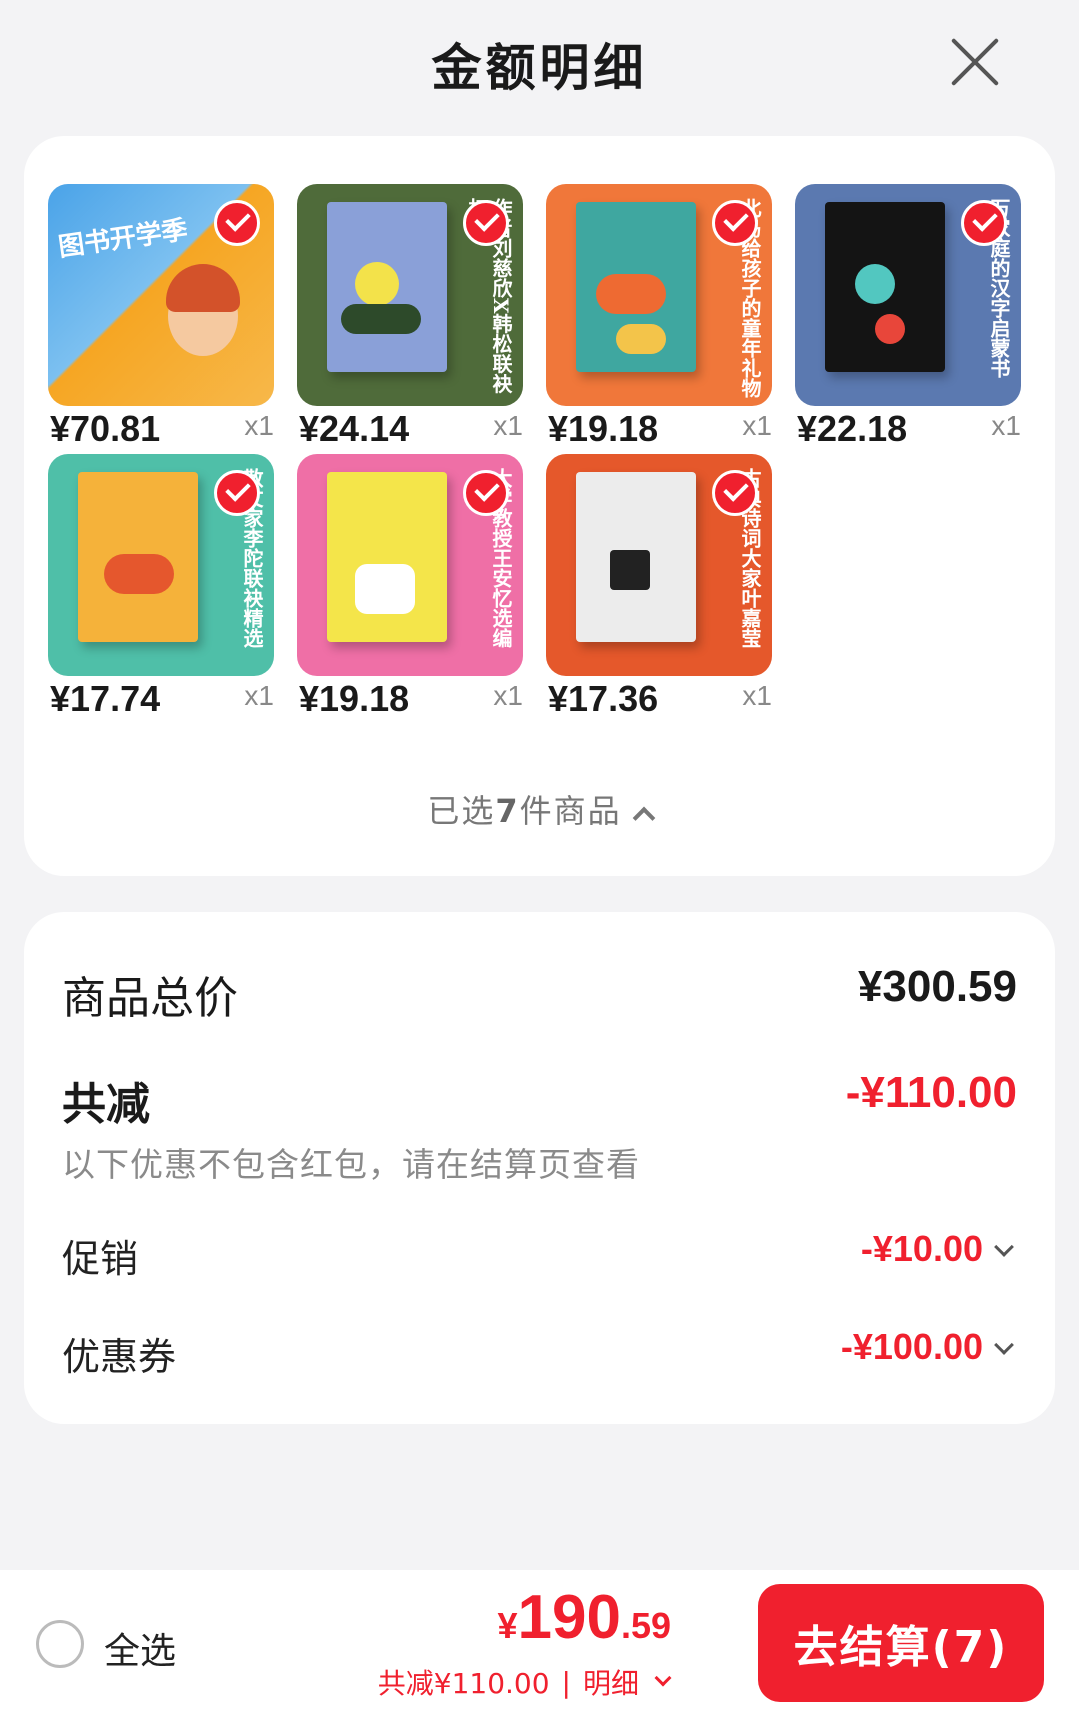 The height and width of the screenshot is (1710, 1079). What do you see at coordinates (410, 295) in the screenshot?
I see `product-thumbnail: 作者刘慈欣X韩松联袂打造` at bounding box center [410, 295].